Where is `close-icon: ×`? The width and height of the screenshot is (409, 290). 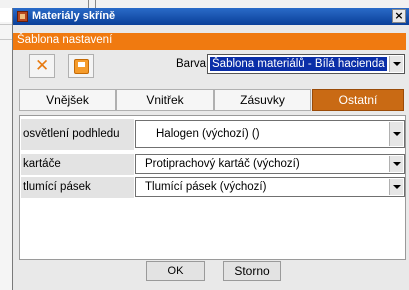 close-icon: × is located at coordinates (399, 16).